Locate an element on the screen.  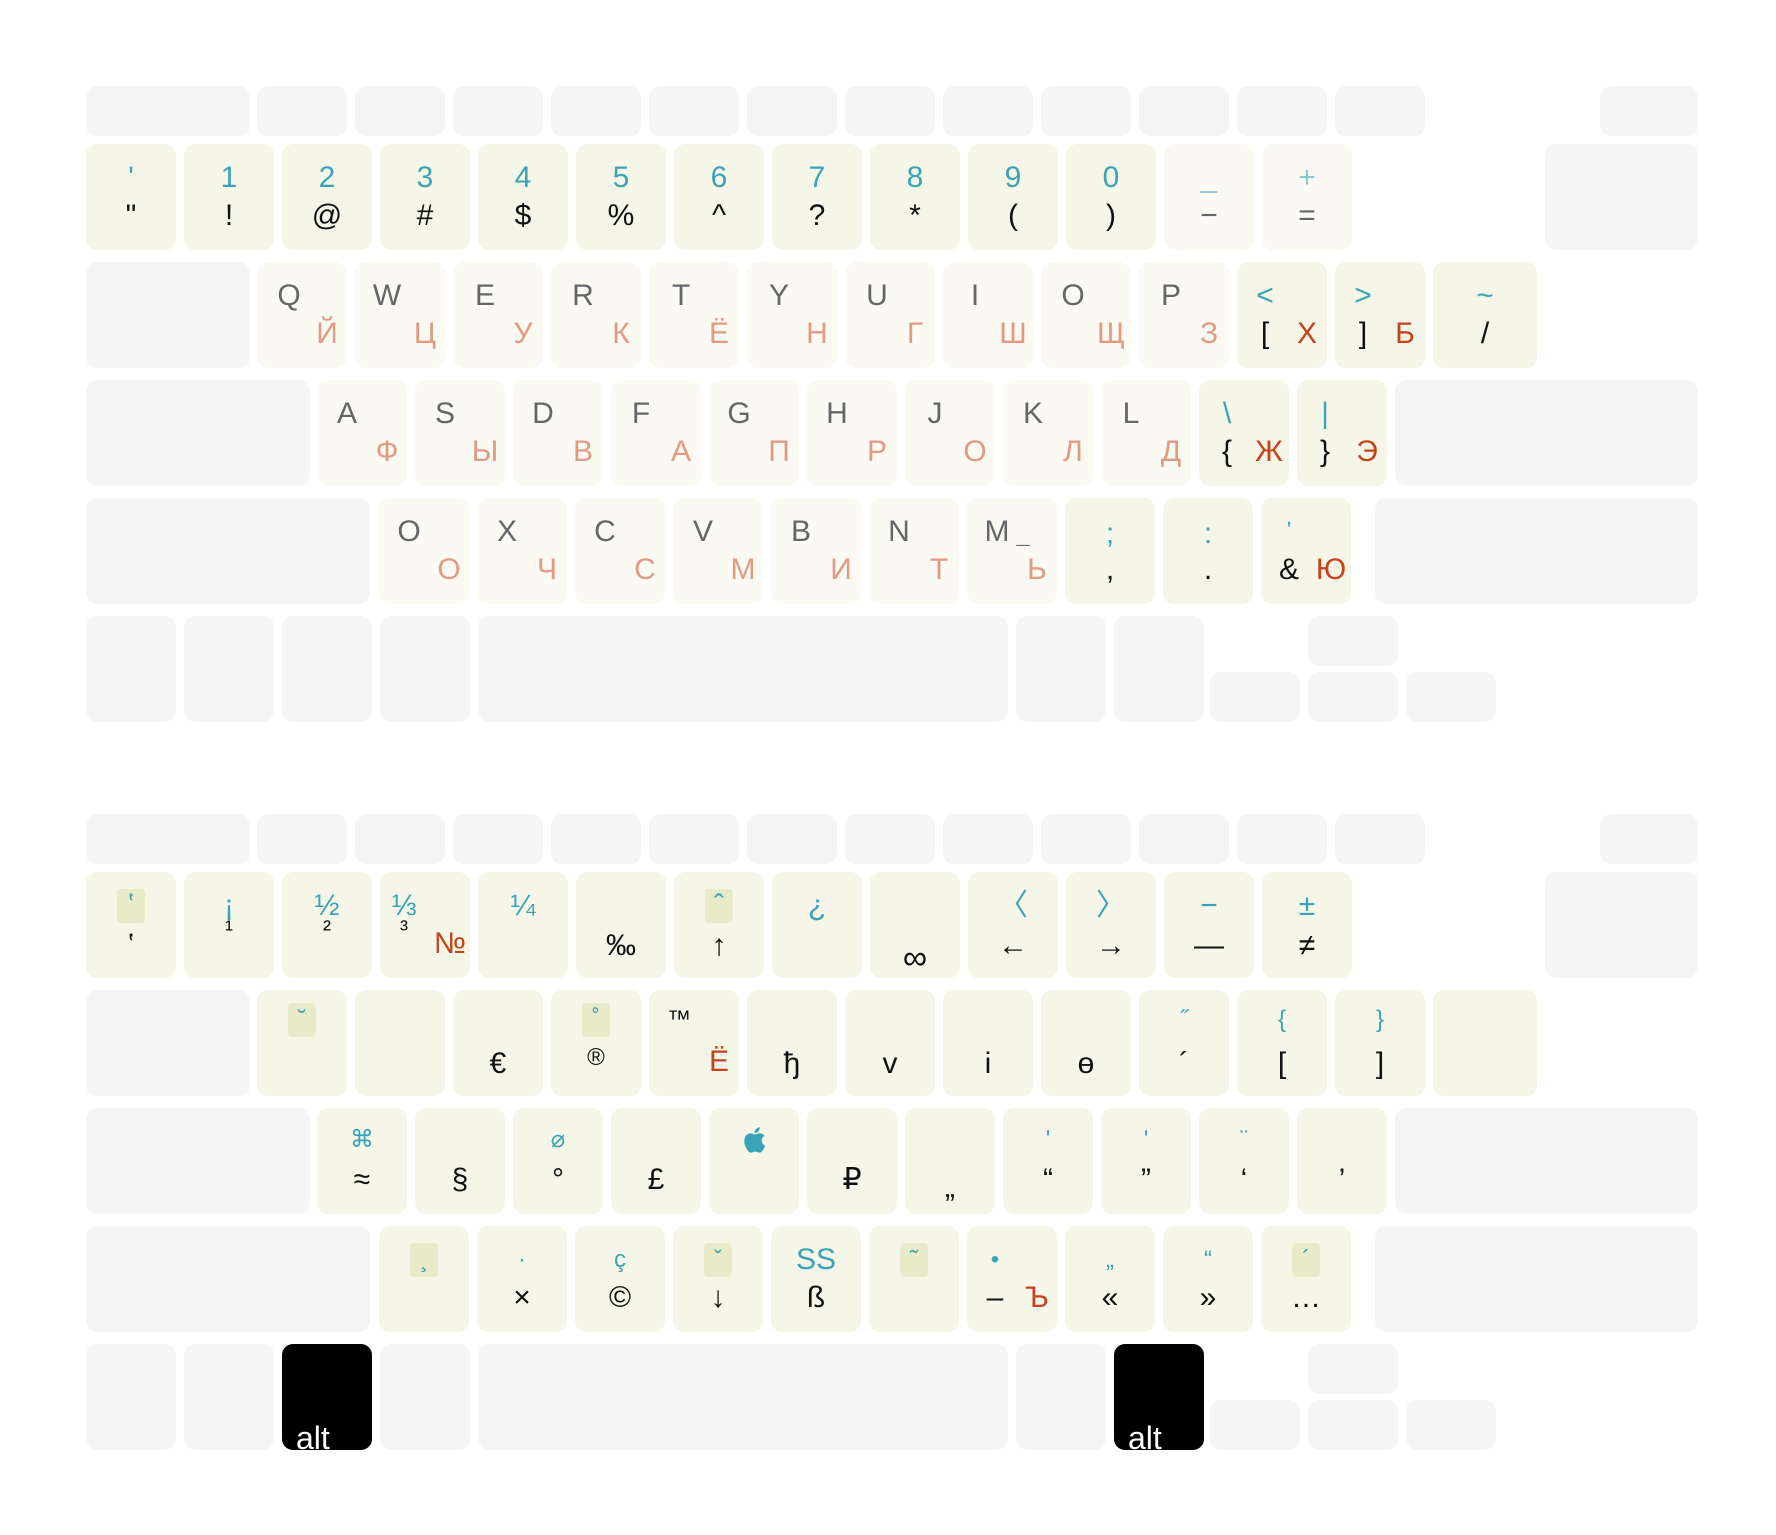
key-r1-9: 〈 ← is located at coordinates (1013, 925).